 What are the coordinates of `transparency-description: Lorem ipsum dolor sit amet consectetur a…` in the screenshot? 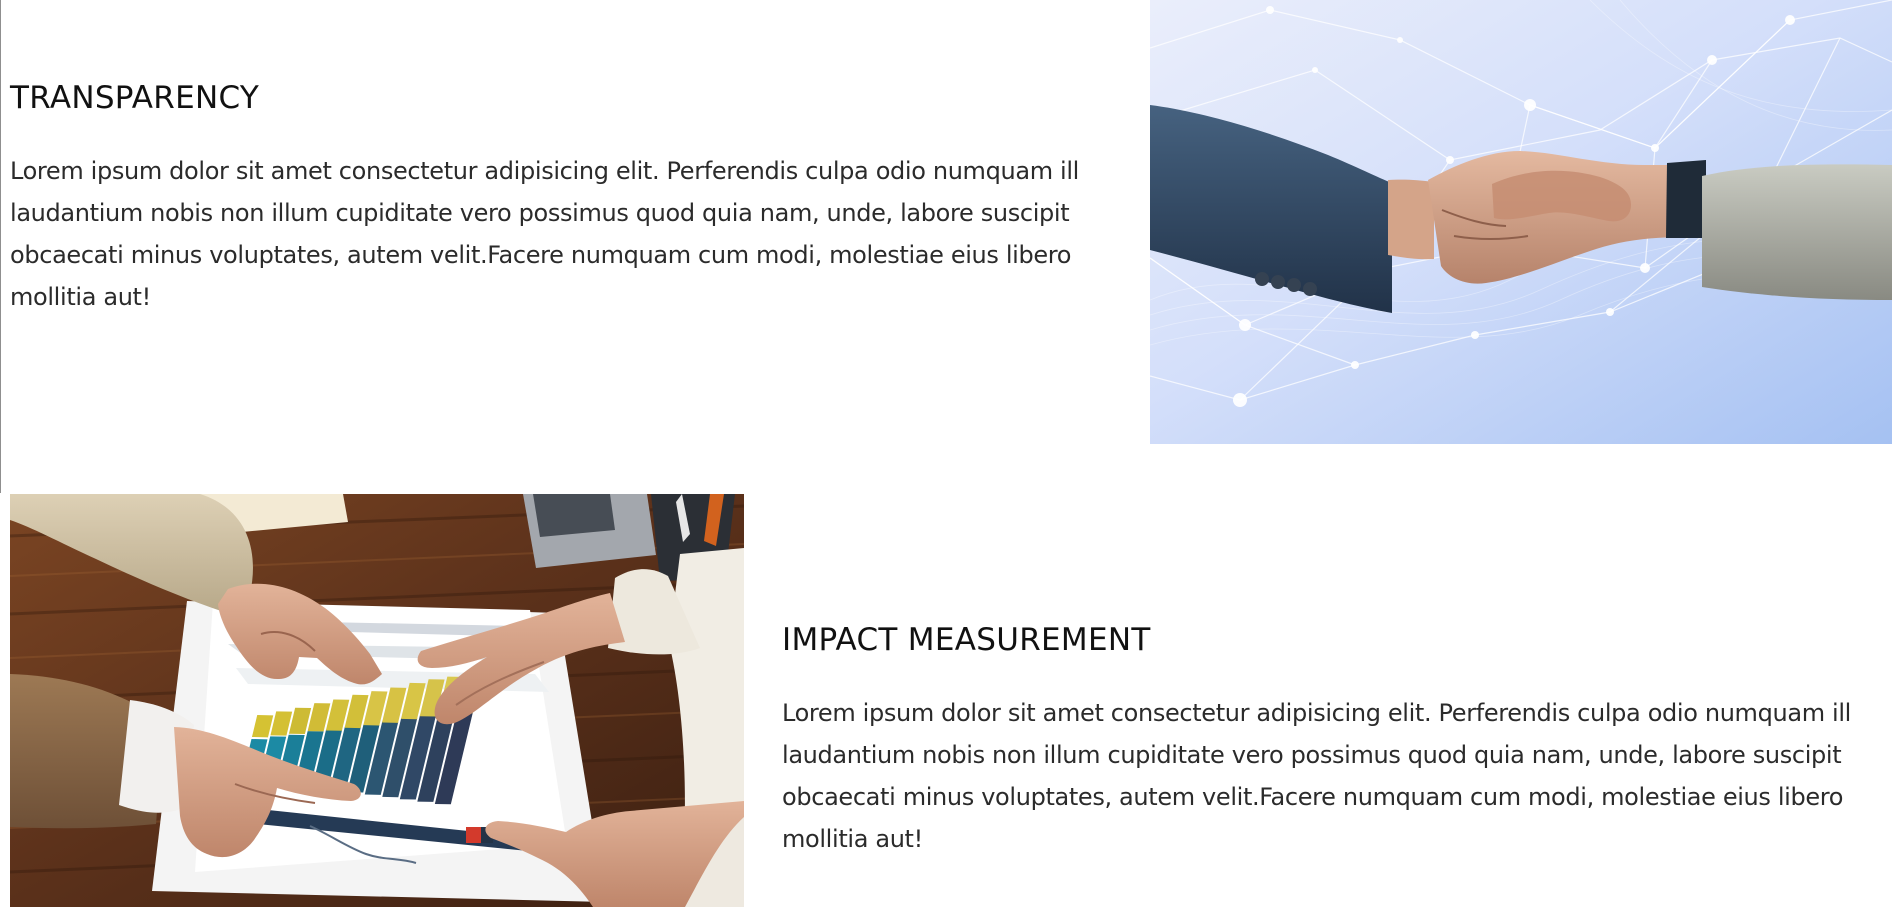 It's located at (544, 234).